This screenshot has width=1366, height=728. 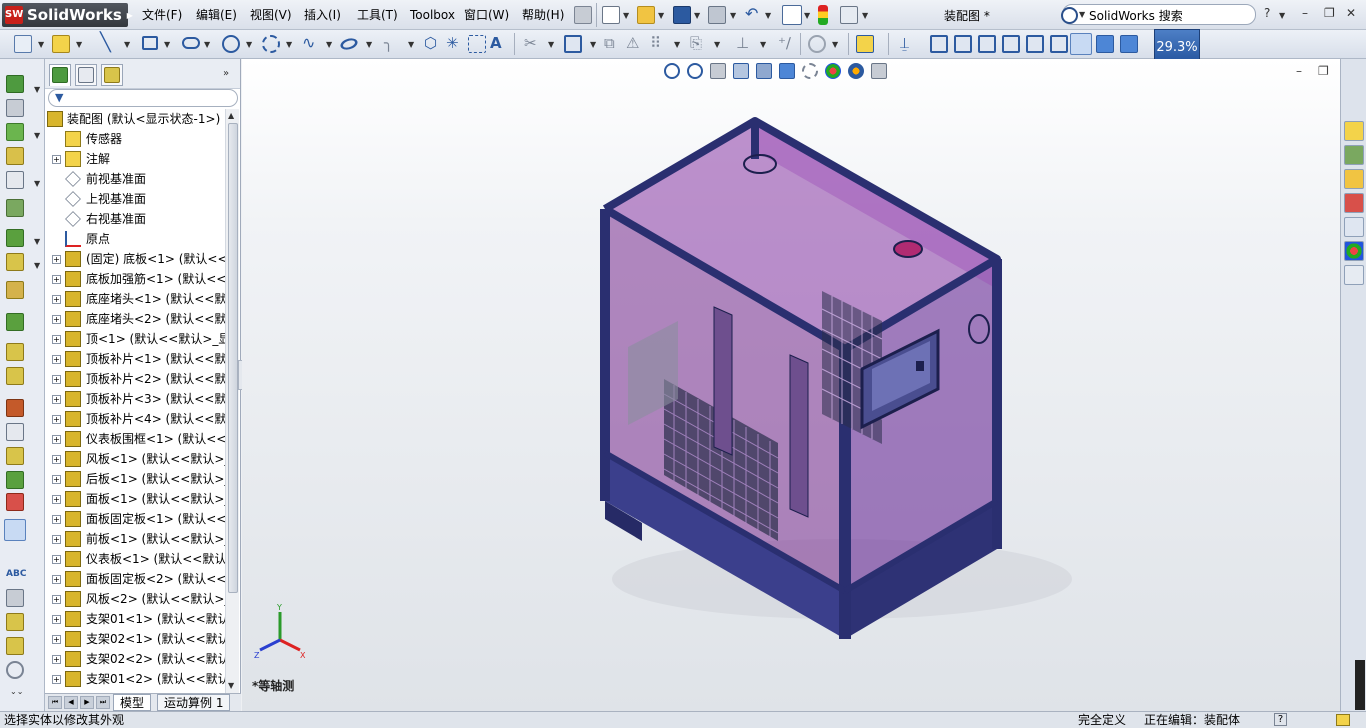 I want to click on rectangle-icon, so click(x=150, y=43).